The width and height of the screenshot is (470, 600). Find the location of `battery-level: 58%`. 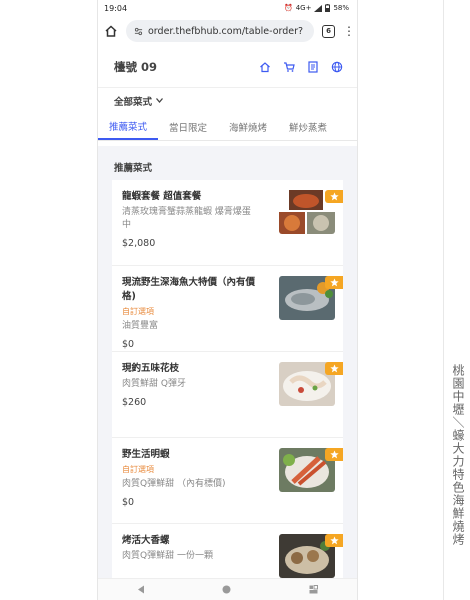

battery-level: 58% is located at coordinates (341, 8).